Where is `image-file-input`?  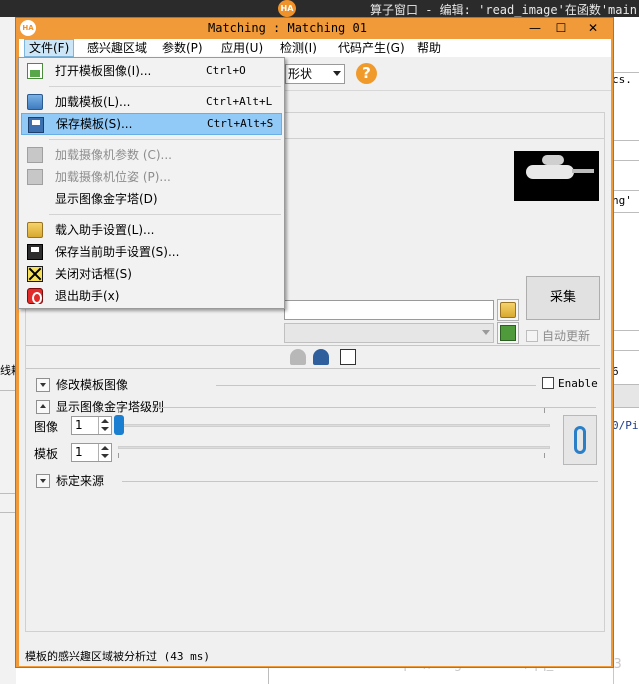
image-file-input is located at coordinates (389, 310).